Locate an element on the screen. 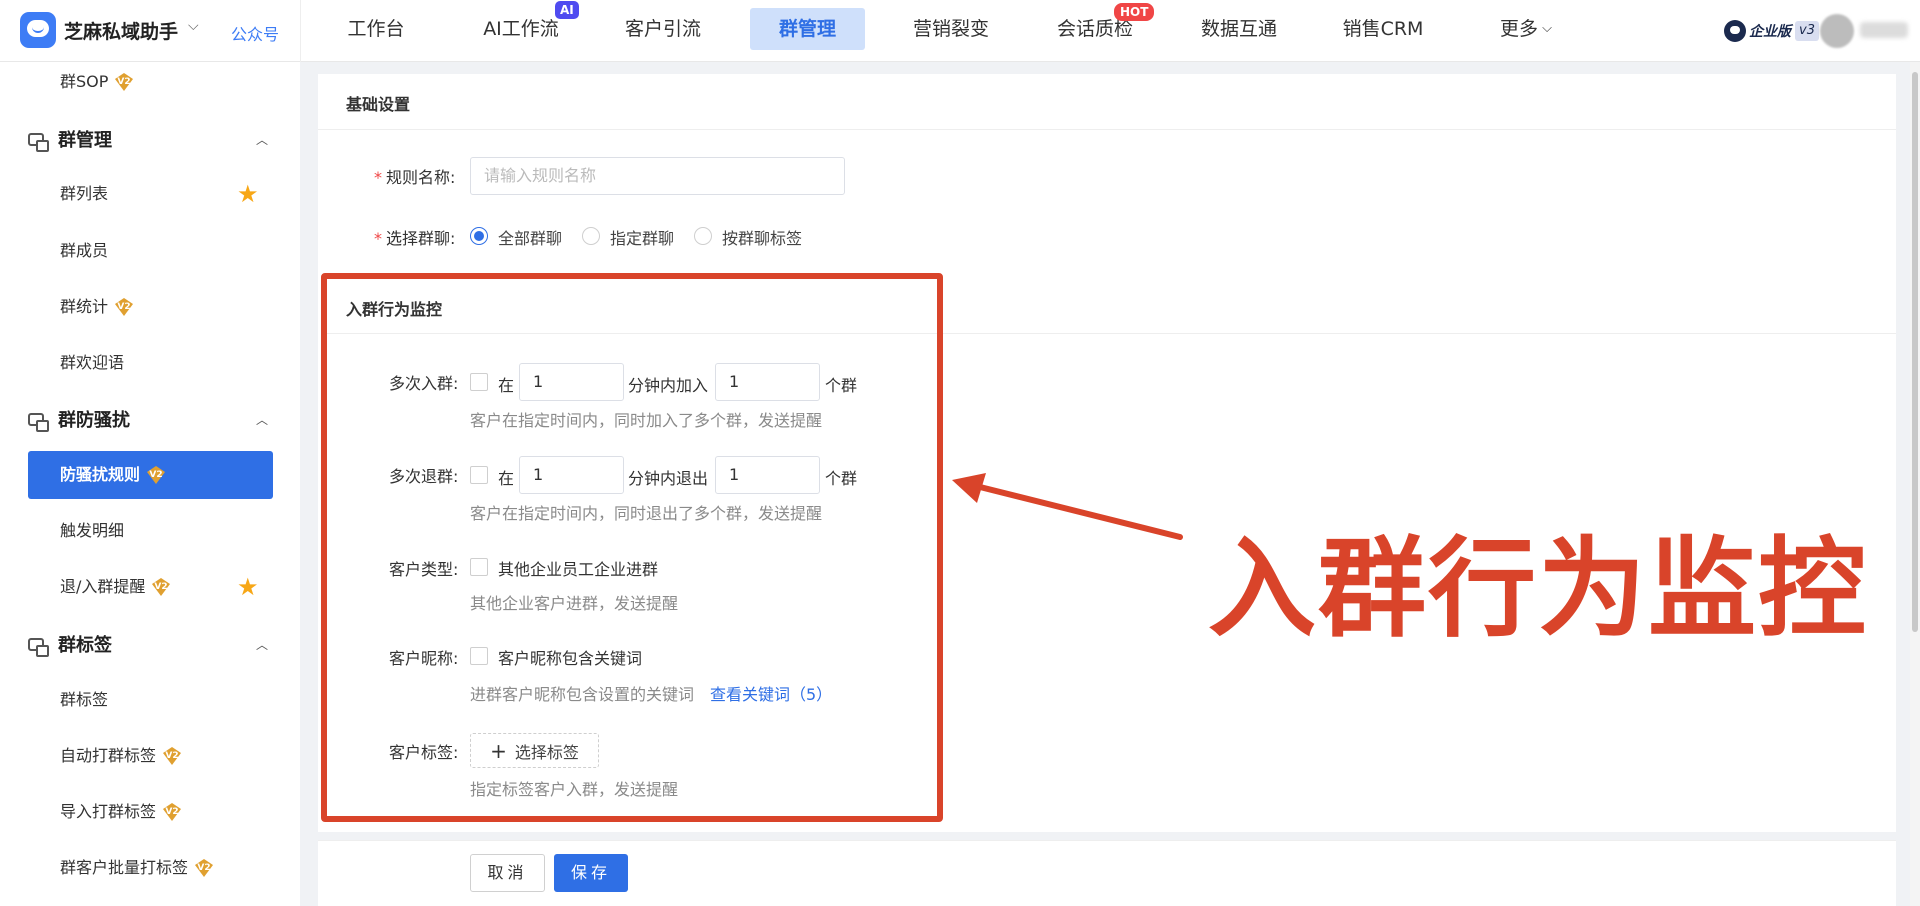 This screenshot has height=906, width=1920. app-name: 芝麻私域助手 is located at coordinates (121, 30).